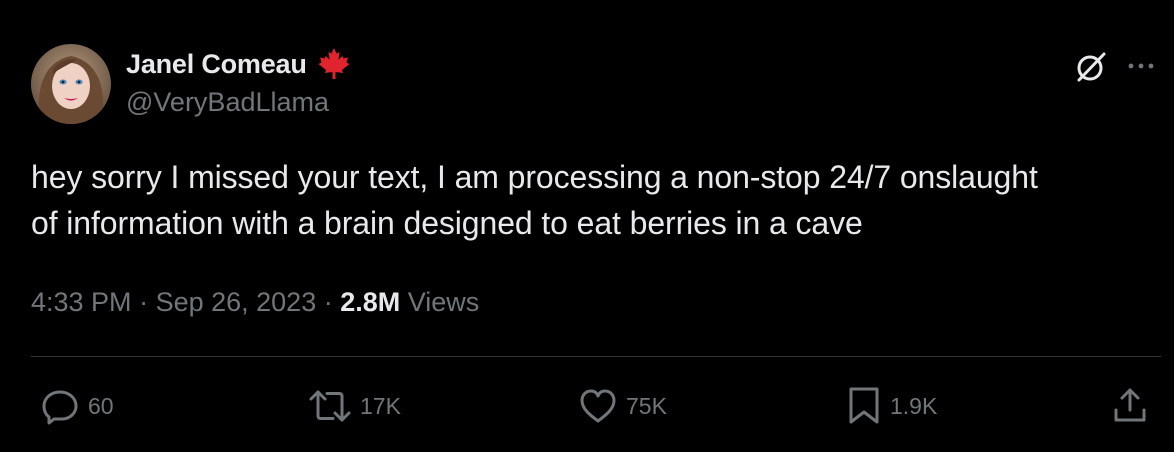 This screenshot has height=452, width=1174. What do you see at coordinates (1141, 66) in the screenshot?
I see `more-options-icon` at bounding box center [1141, 66].